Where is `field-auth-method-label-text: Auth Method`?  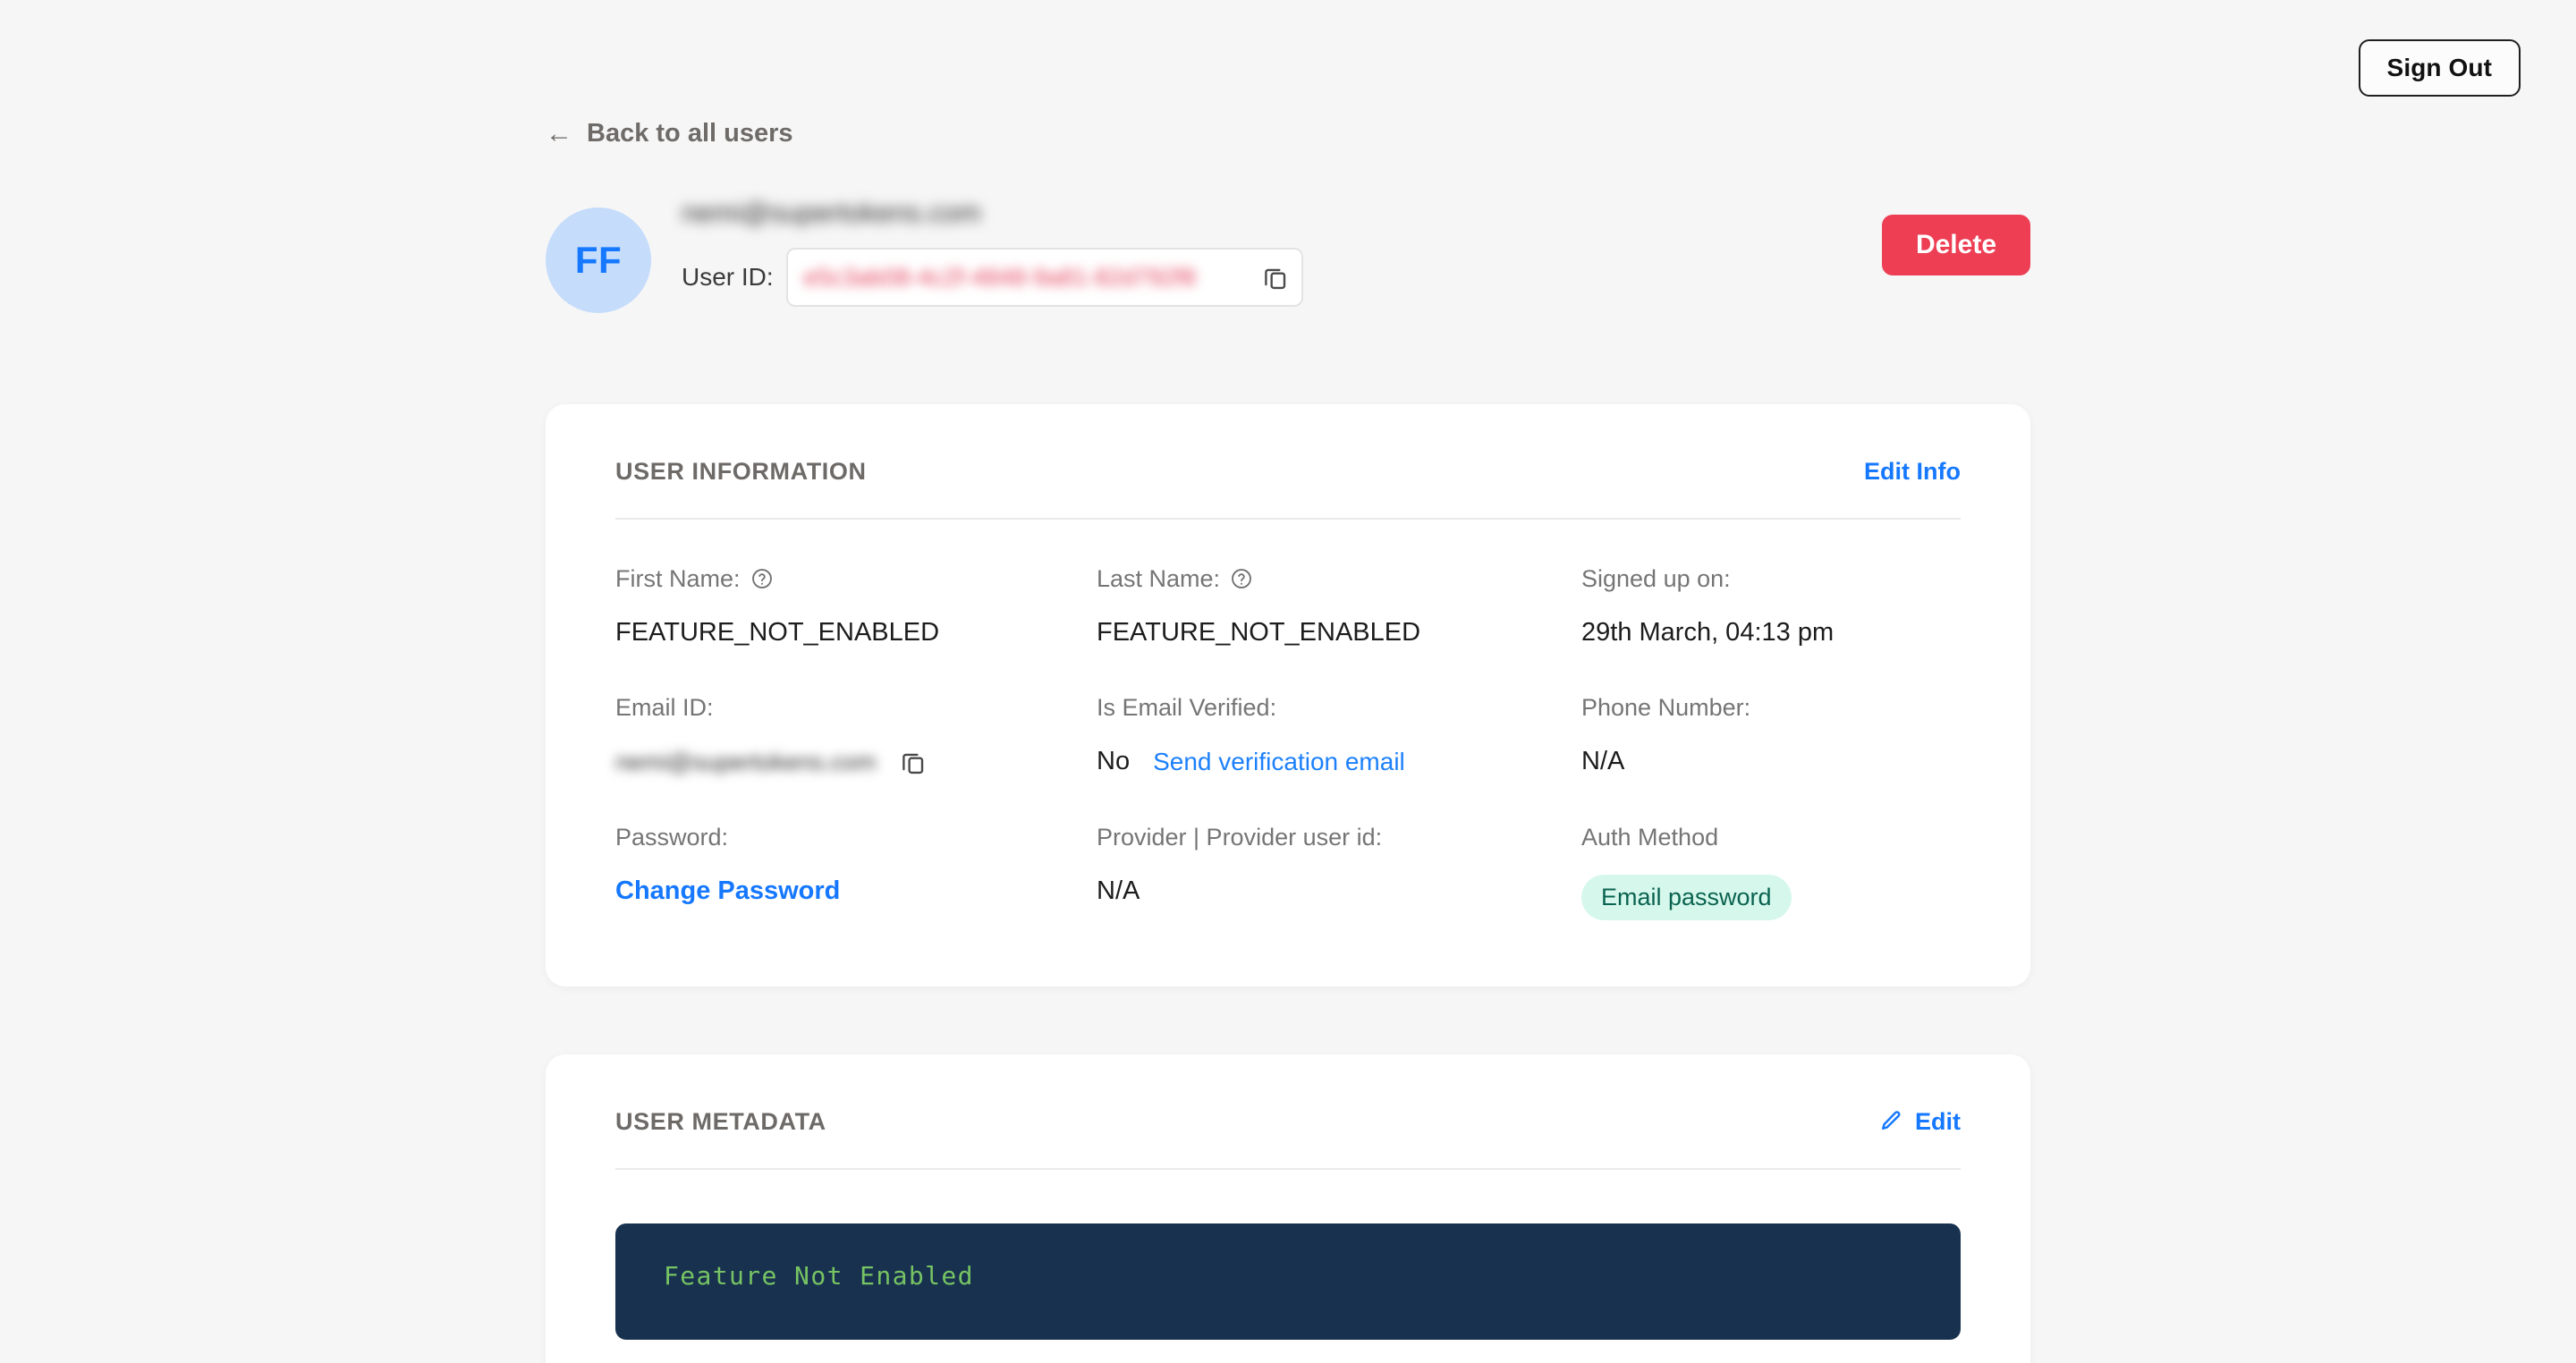 field-auth-method-label-text: Auth Method is located at coordinates (1650, 837).